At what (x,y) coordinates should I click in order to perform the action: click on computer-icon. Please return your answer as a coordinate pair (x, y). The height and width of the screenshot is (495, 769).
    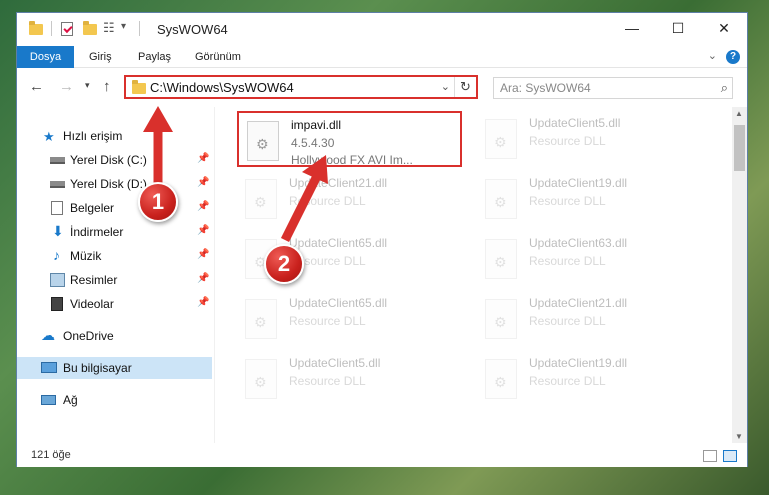
    Looking at the image, I should click on (49, 367).